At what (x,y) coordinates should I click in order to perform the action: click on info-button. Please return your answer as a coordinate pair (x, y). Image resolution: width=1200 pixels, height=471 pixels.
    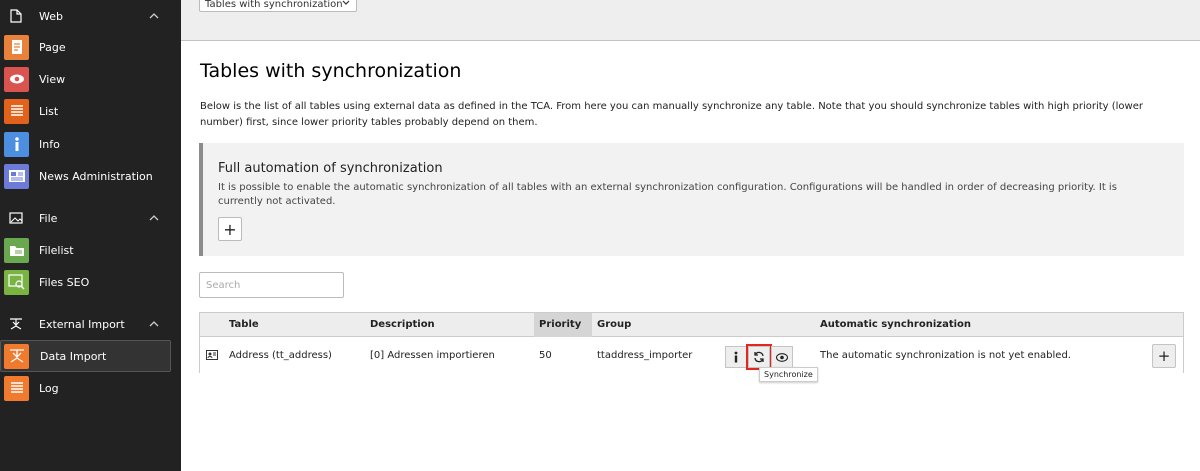
    Looking at the image, I should click on (736, 357).